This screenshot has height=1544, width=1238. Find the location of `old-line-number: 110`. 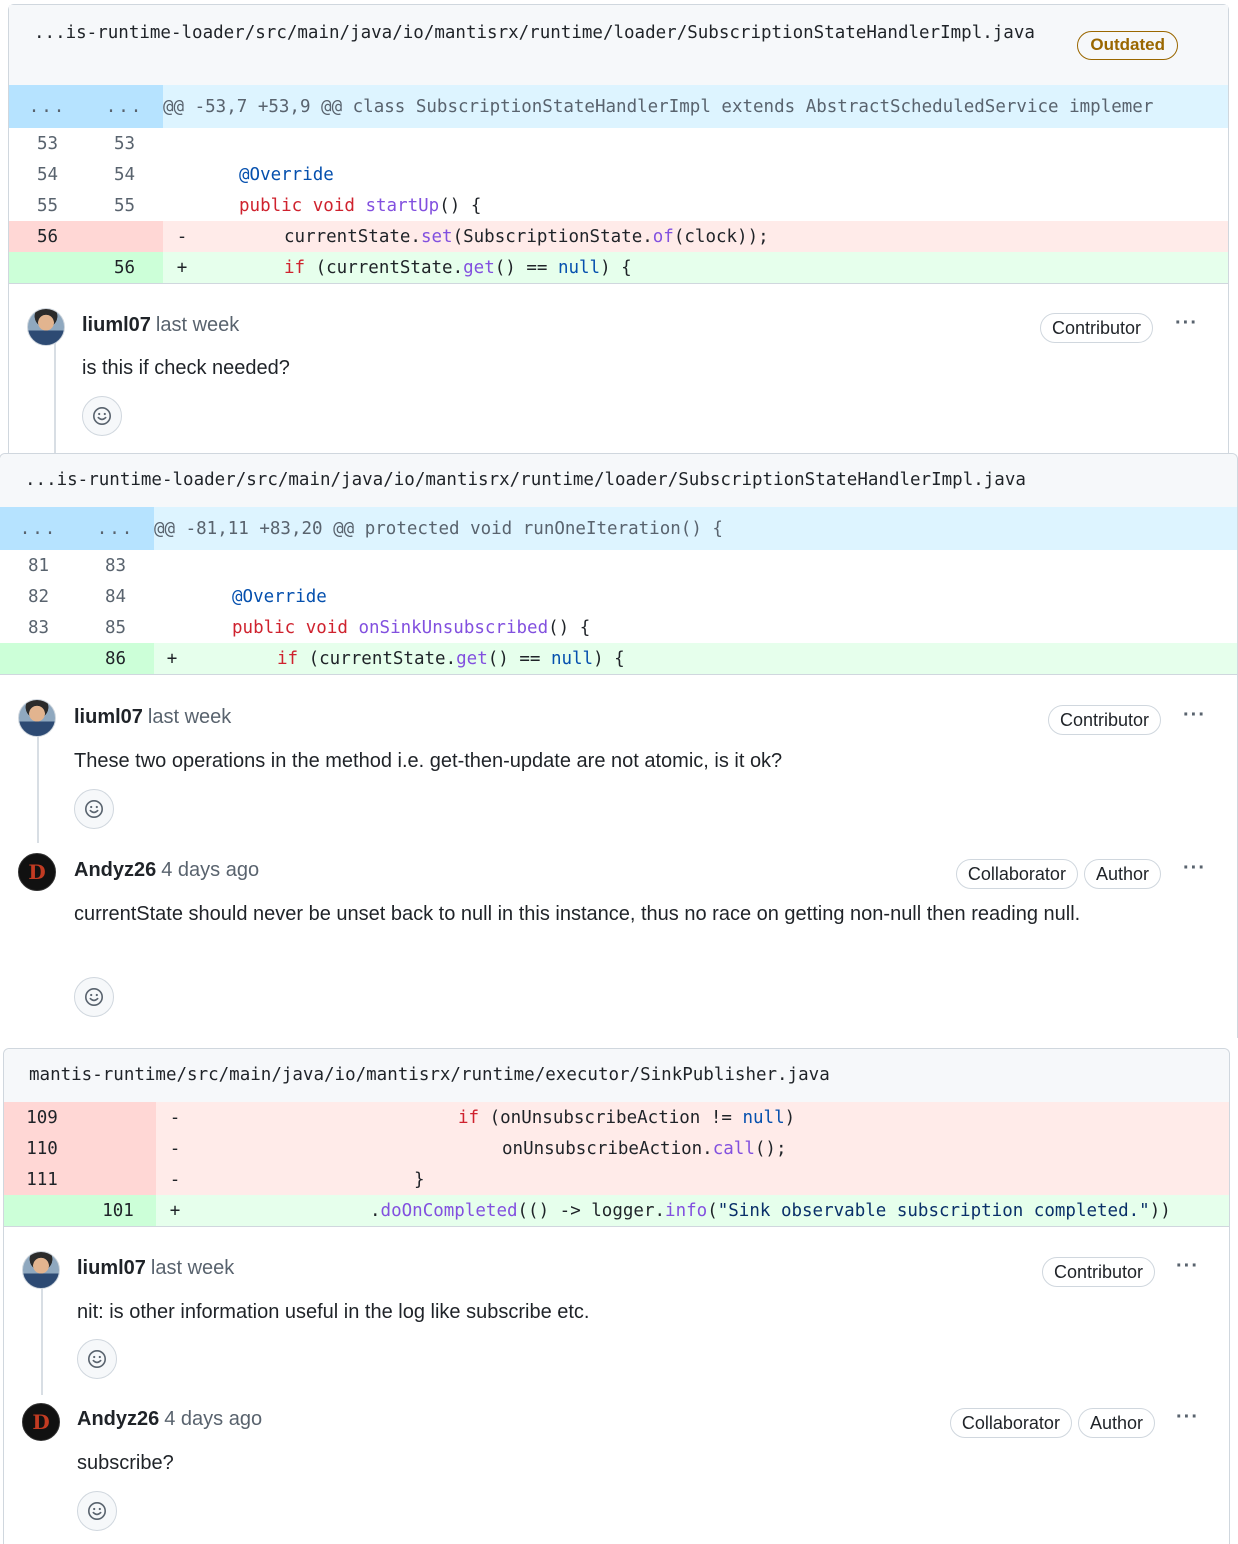

old-line-number: 110 is located at coordinates (42, 1148).